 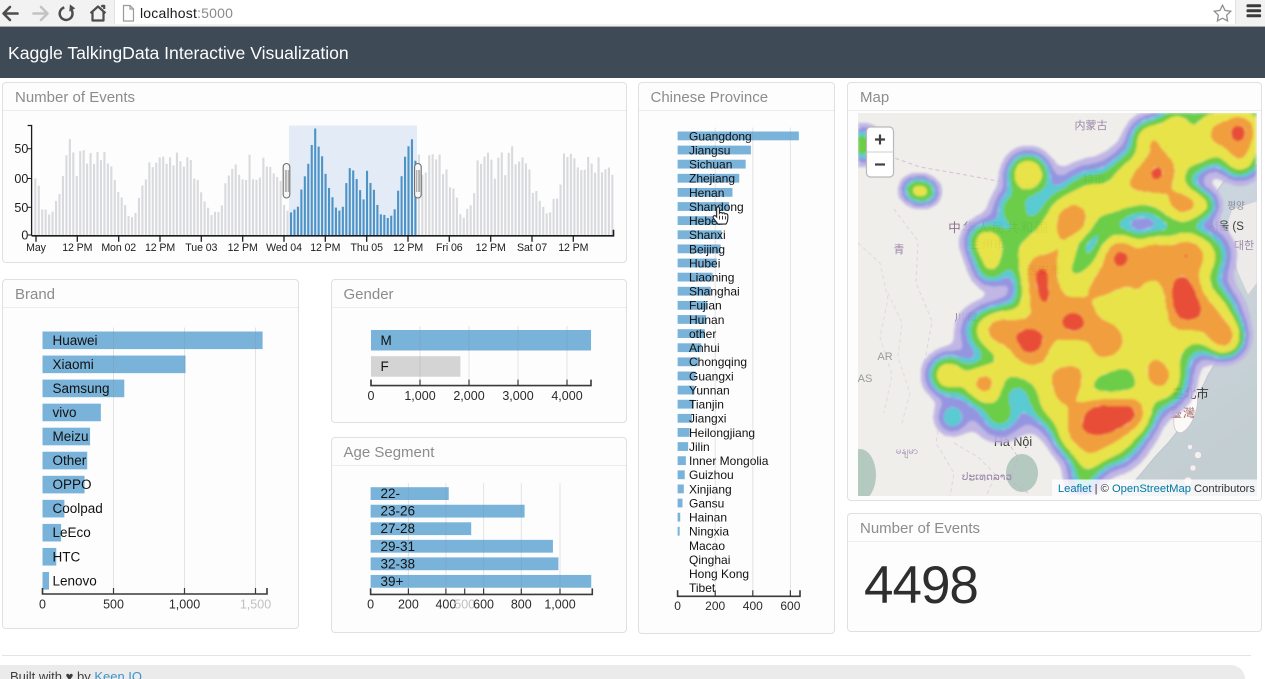 I want to click on svg-text: 23-26, so click(x=398, y=511).